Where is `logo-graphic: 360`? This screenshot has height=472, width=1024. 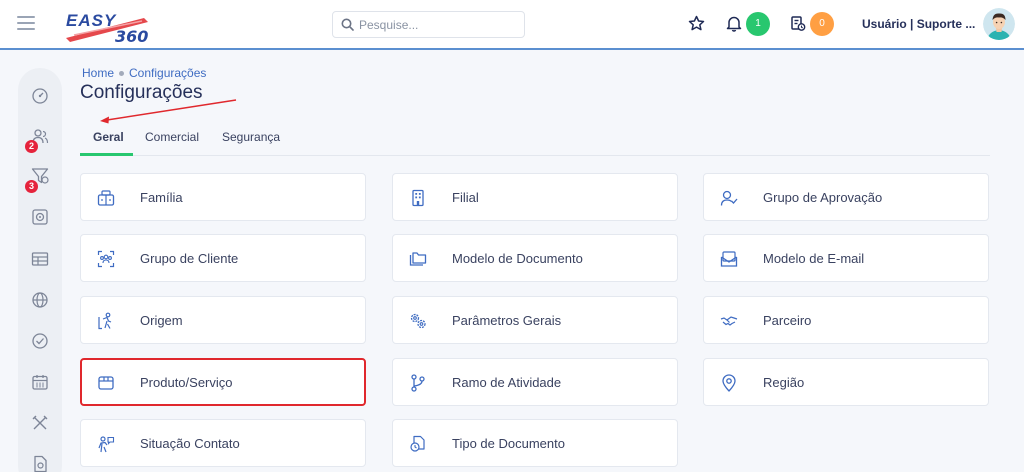
logo-graphic: 360 is located at coordinates (107, 31).